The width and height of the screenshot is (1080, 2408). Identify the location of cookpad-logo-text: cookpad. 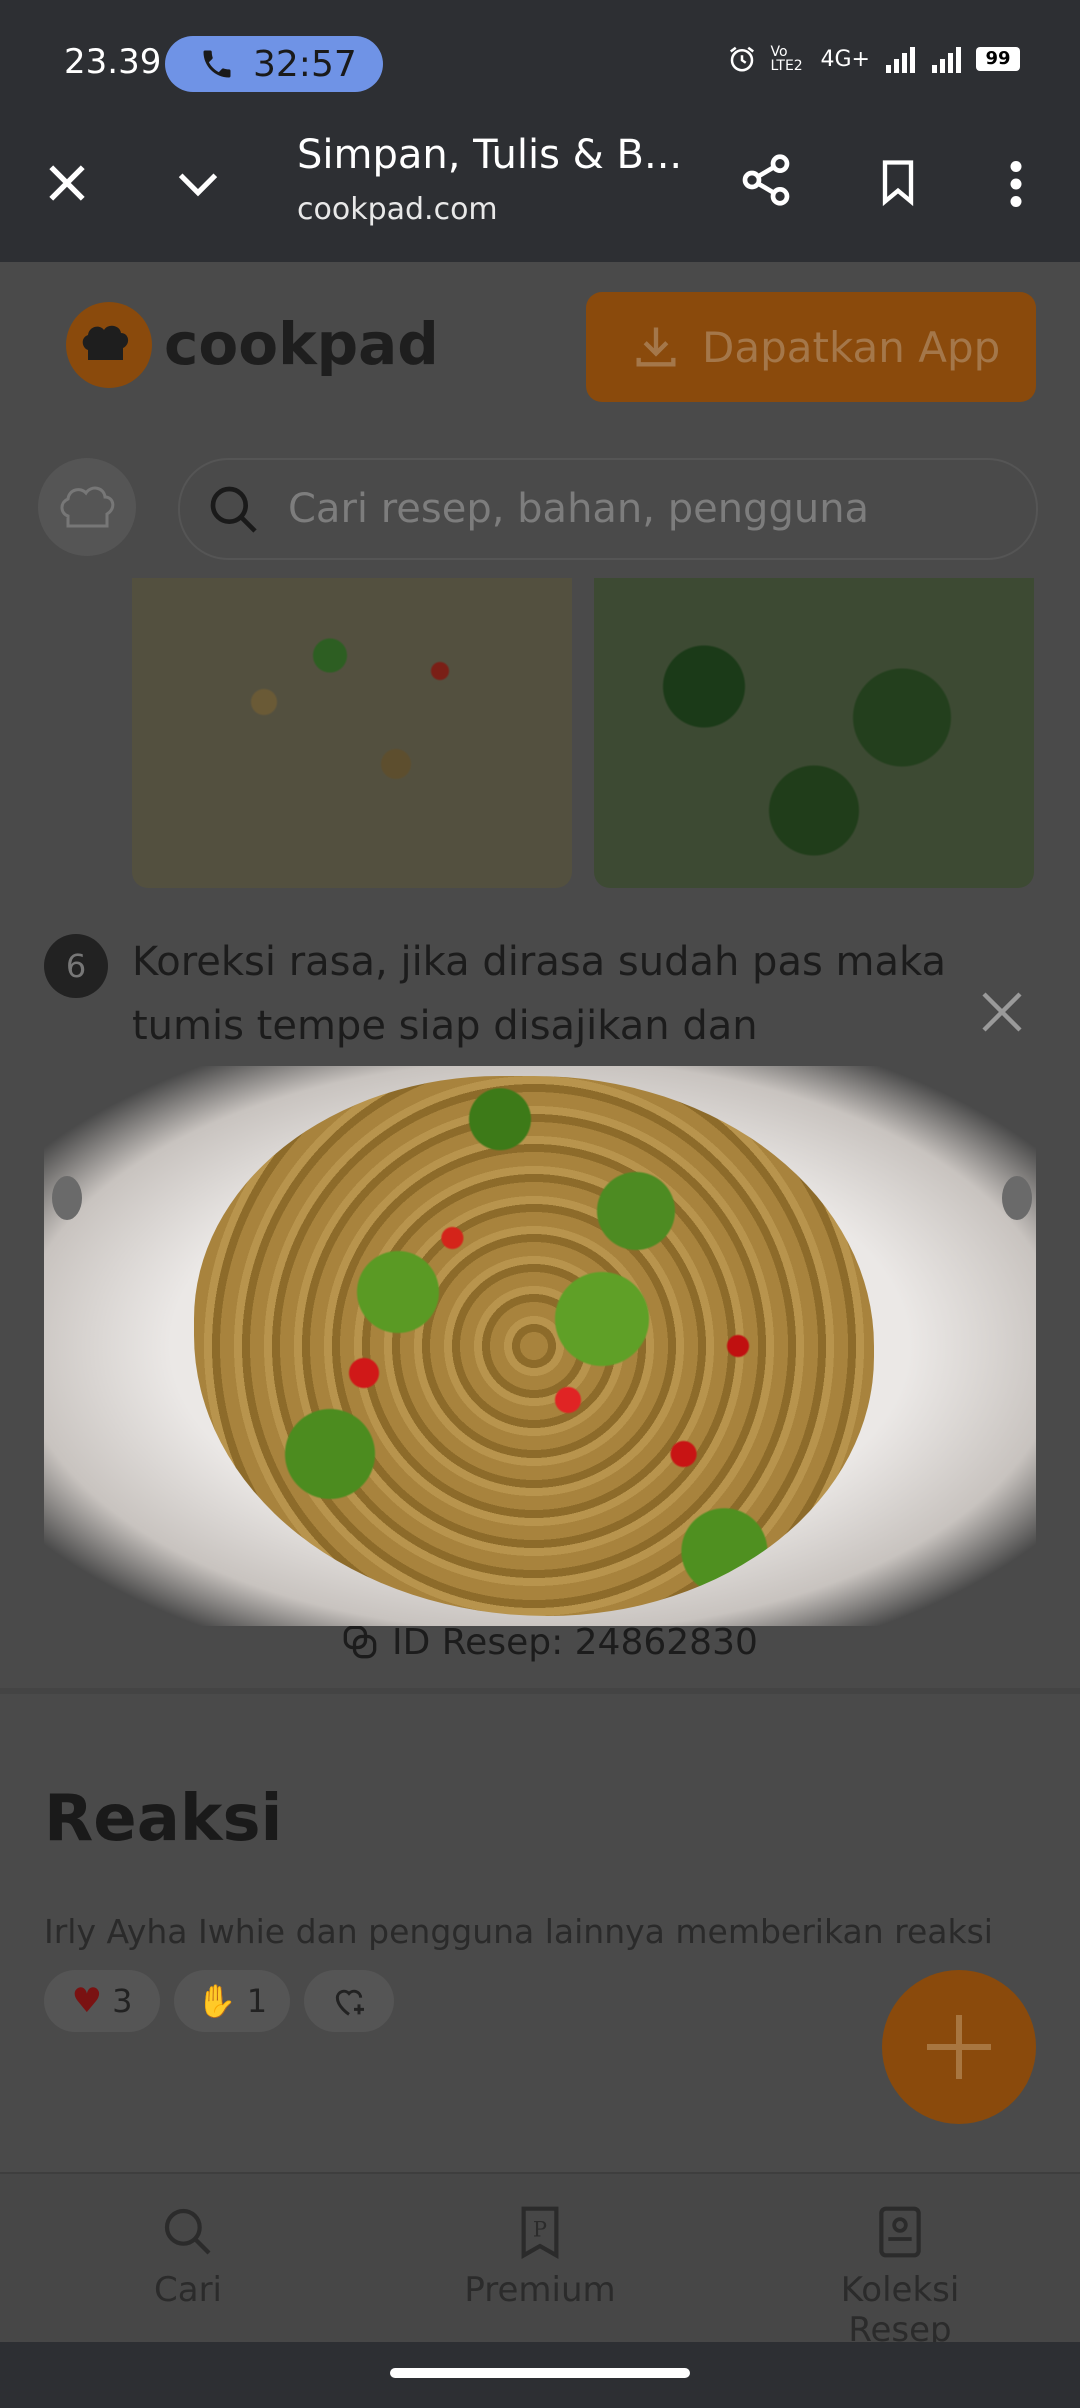
(301, 344).